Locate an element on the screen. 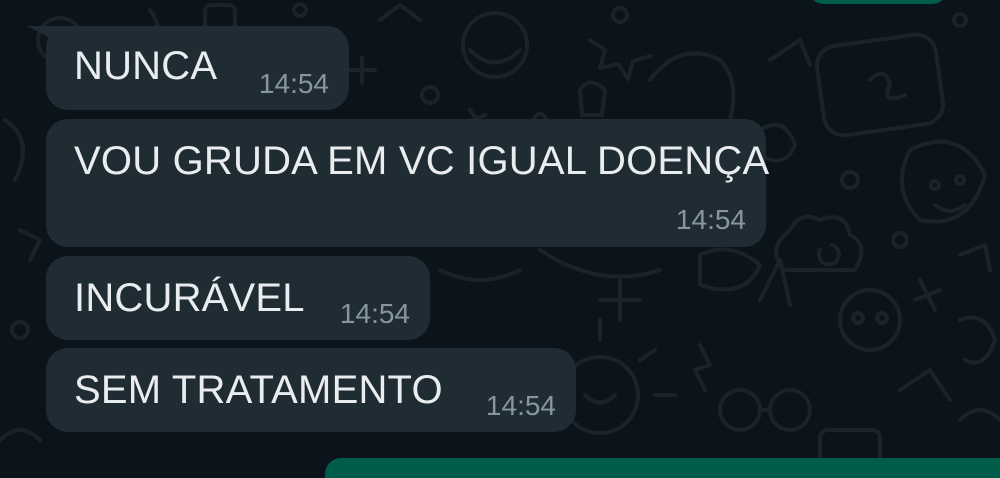 This screenshot has width=1000, height=478. message-bubble-3: INCURÁVEL 14:54 is located at coordinates (238, 298).